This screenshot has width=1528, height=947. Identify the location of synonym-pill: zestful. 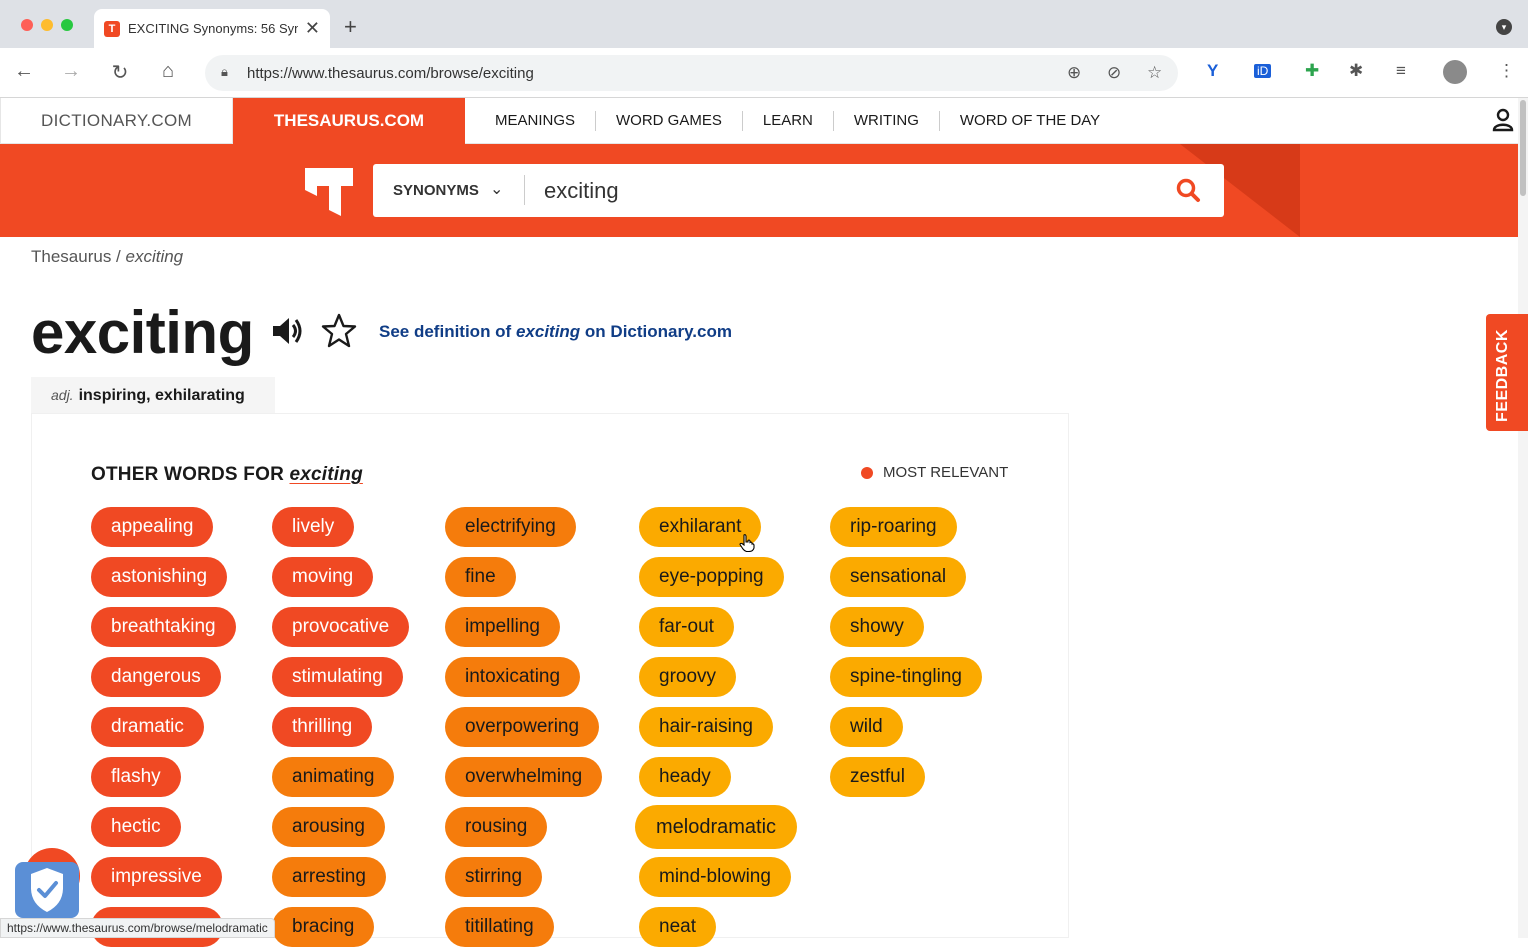
(877, 777).